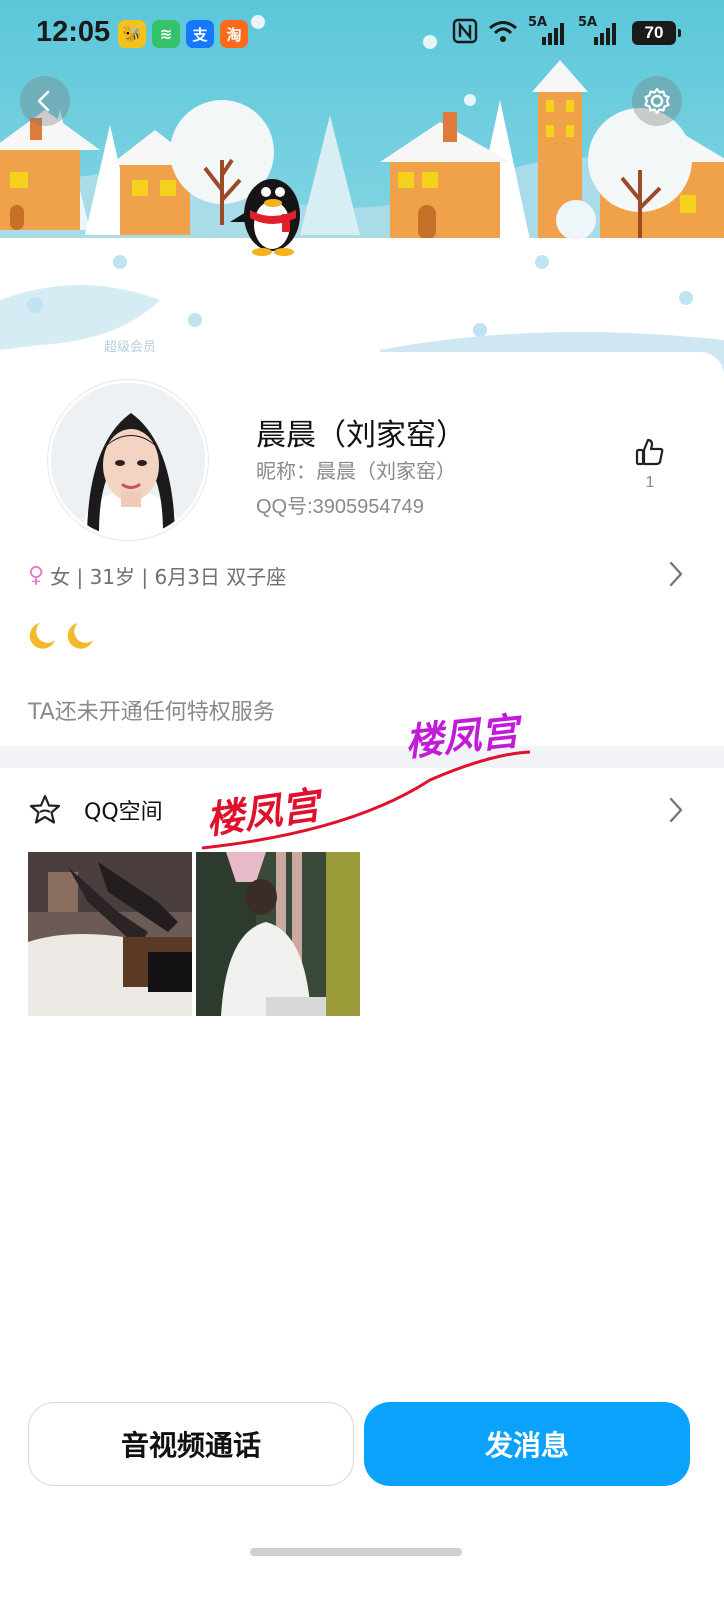 The height and width of the screenshot is (1600, 724). I want to click on nfc-icon, so click(465, 33).